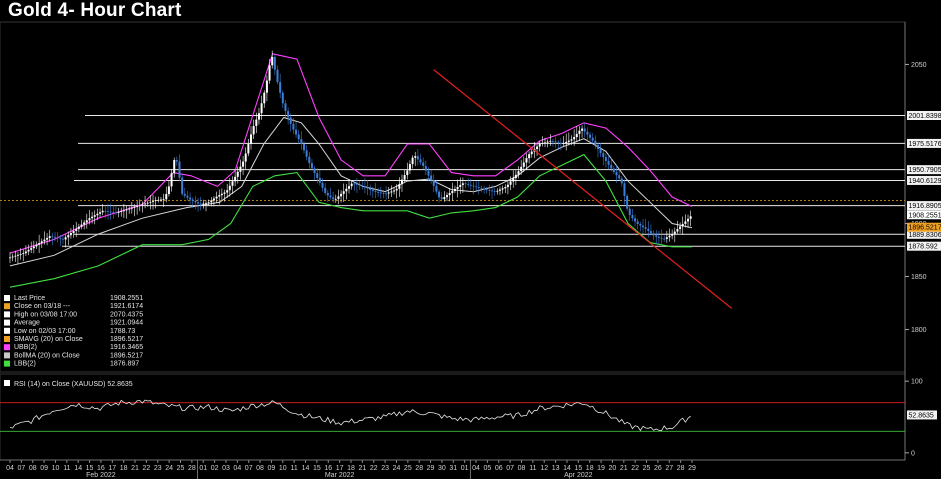 Image resolution: width=941 pixels, height=479 pixels. Describe the element at coordinates (647, 468) in the screenshot. I see `x-tick-label: 25` at that location.